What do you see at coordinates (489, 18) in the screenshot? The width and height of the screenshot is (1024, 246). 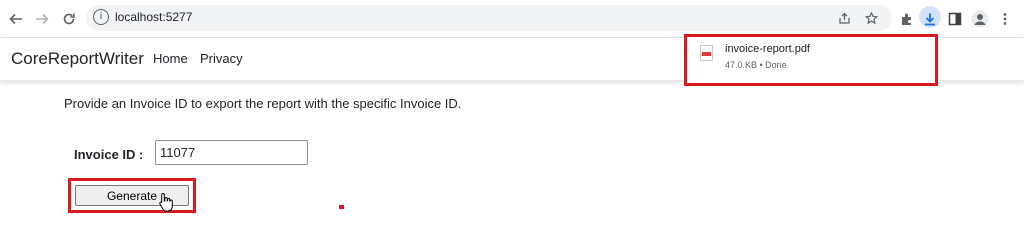 I see `address-bar: i localhost:5277` at bounding box center [489, 18].